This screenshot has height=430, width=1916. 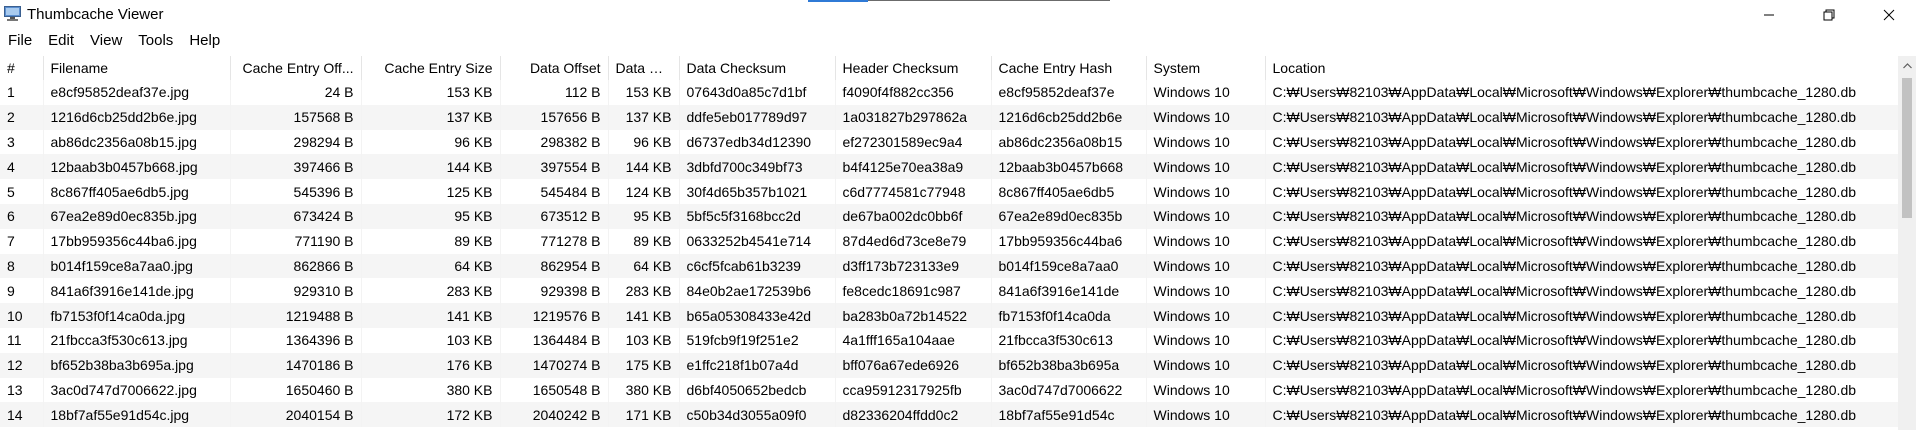 I want to click on vertical-scrollbar, so click(x=1907, y=243).